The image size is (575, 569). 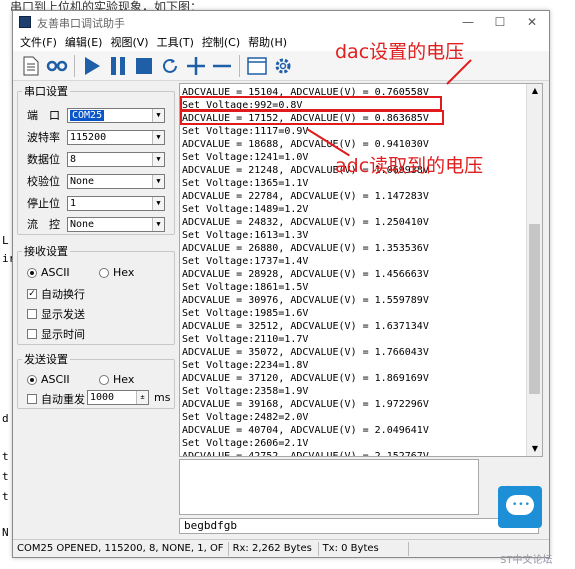 I want to click on background-right-strip, so click(x=562, y=291).